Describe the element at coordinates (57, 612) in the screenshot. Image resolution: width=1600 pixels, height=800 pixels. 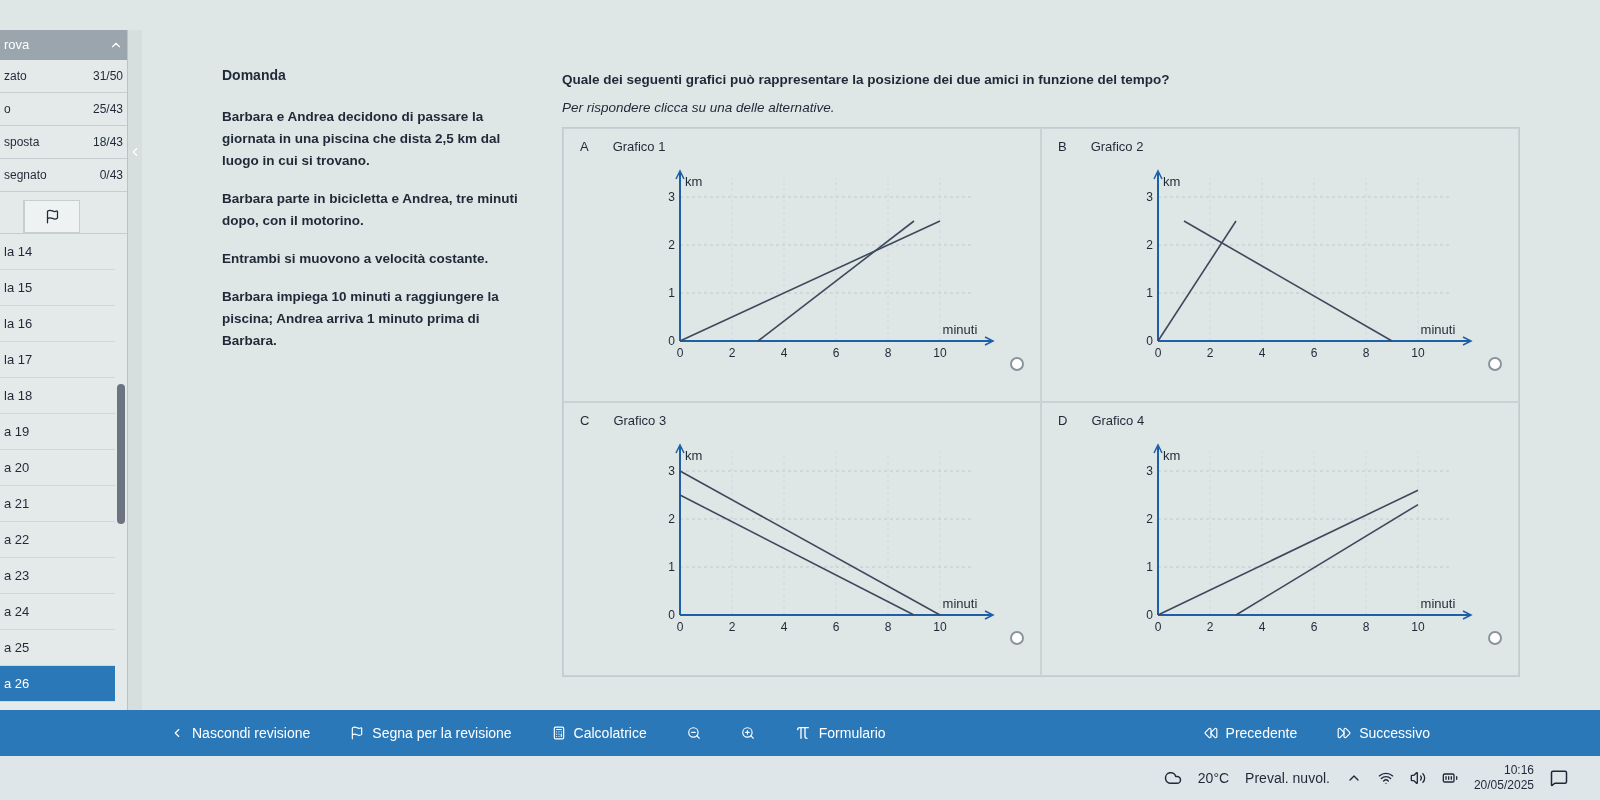
I see `question-item: a 24` at that location.